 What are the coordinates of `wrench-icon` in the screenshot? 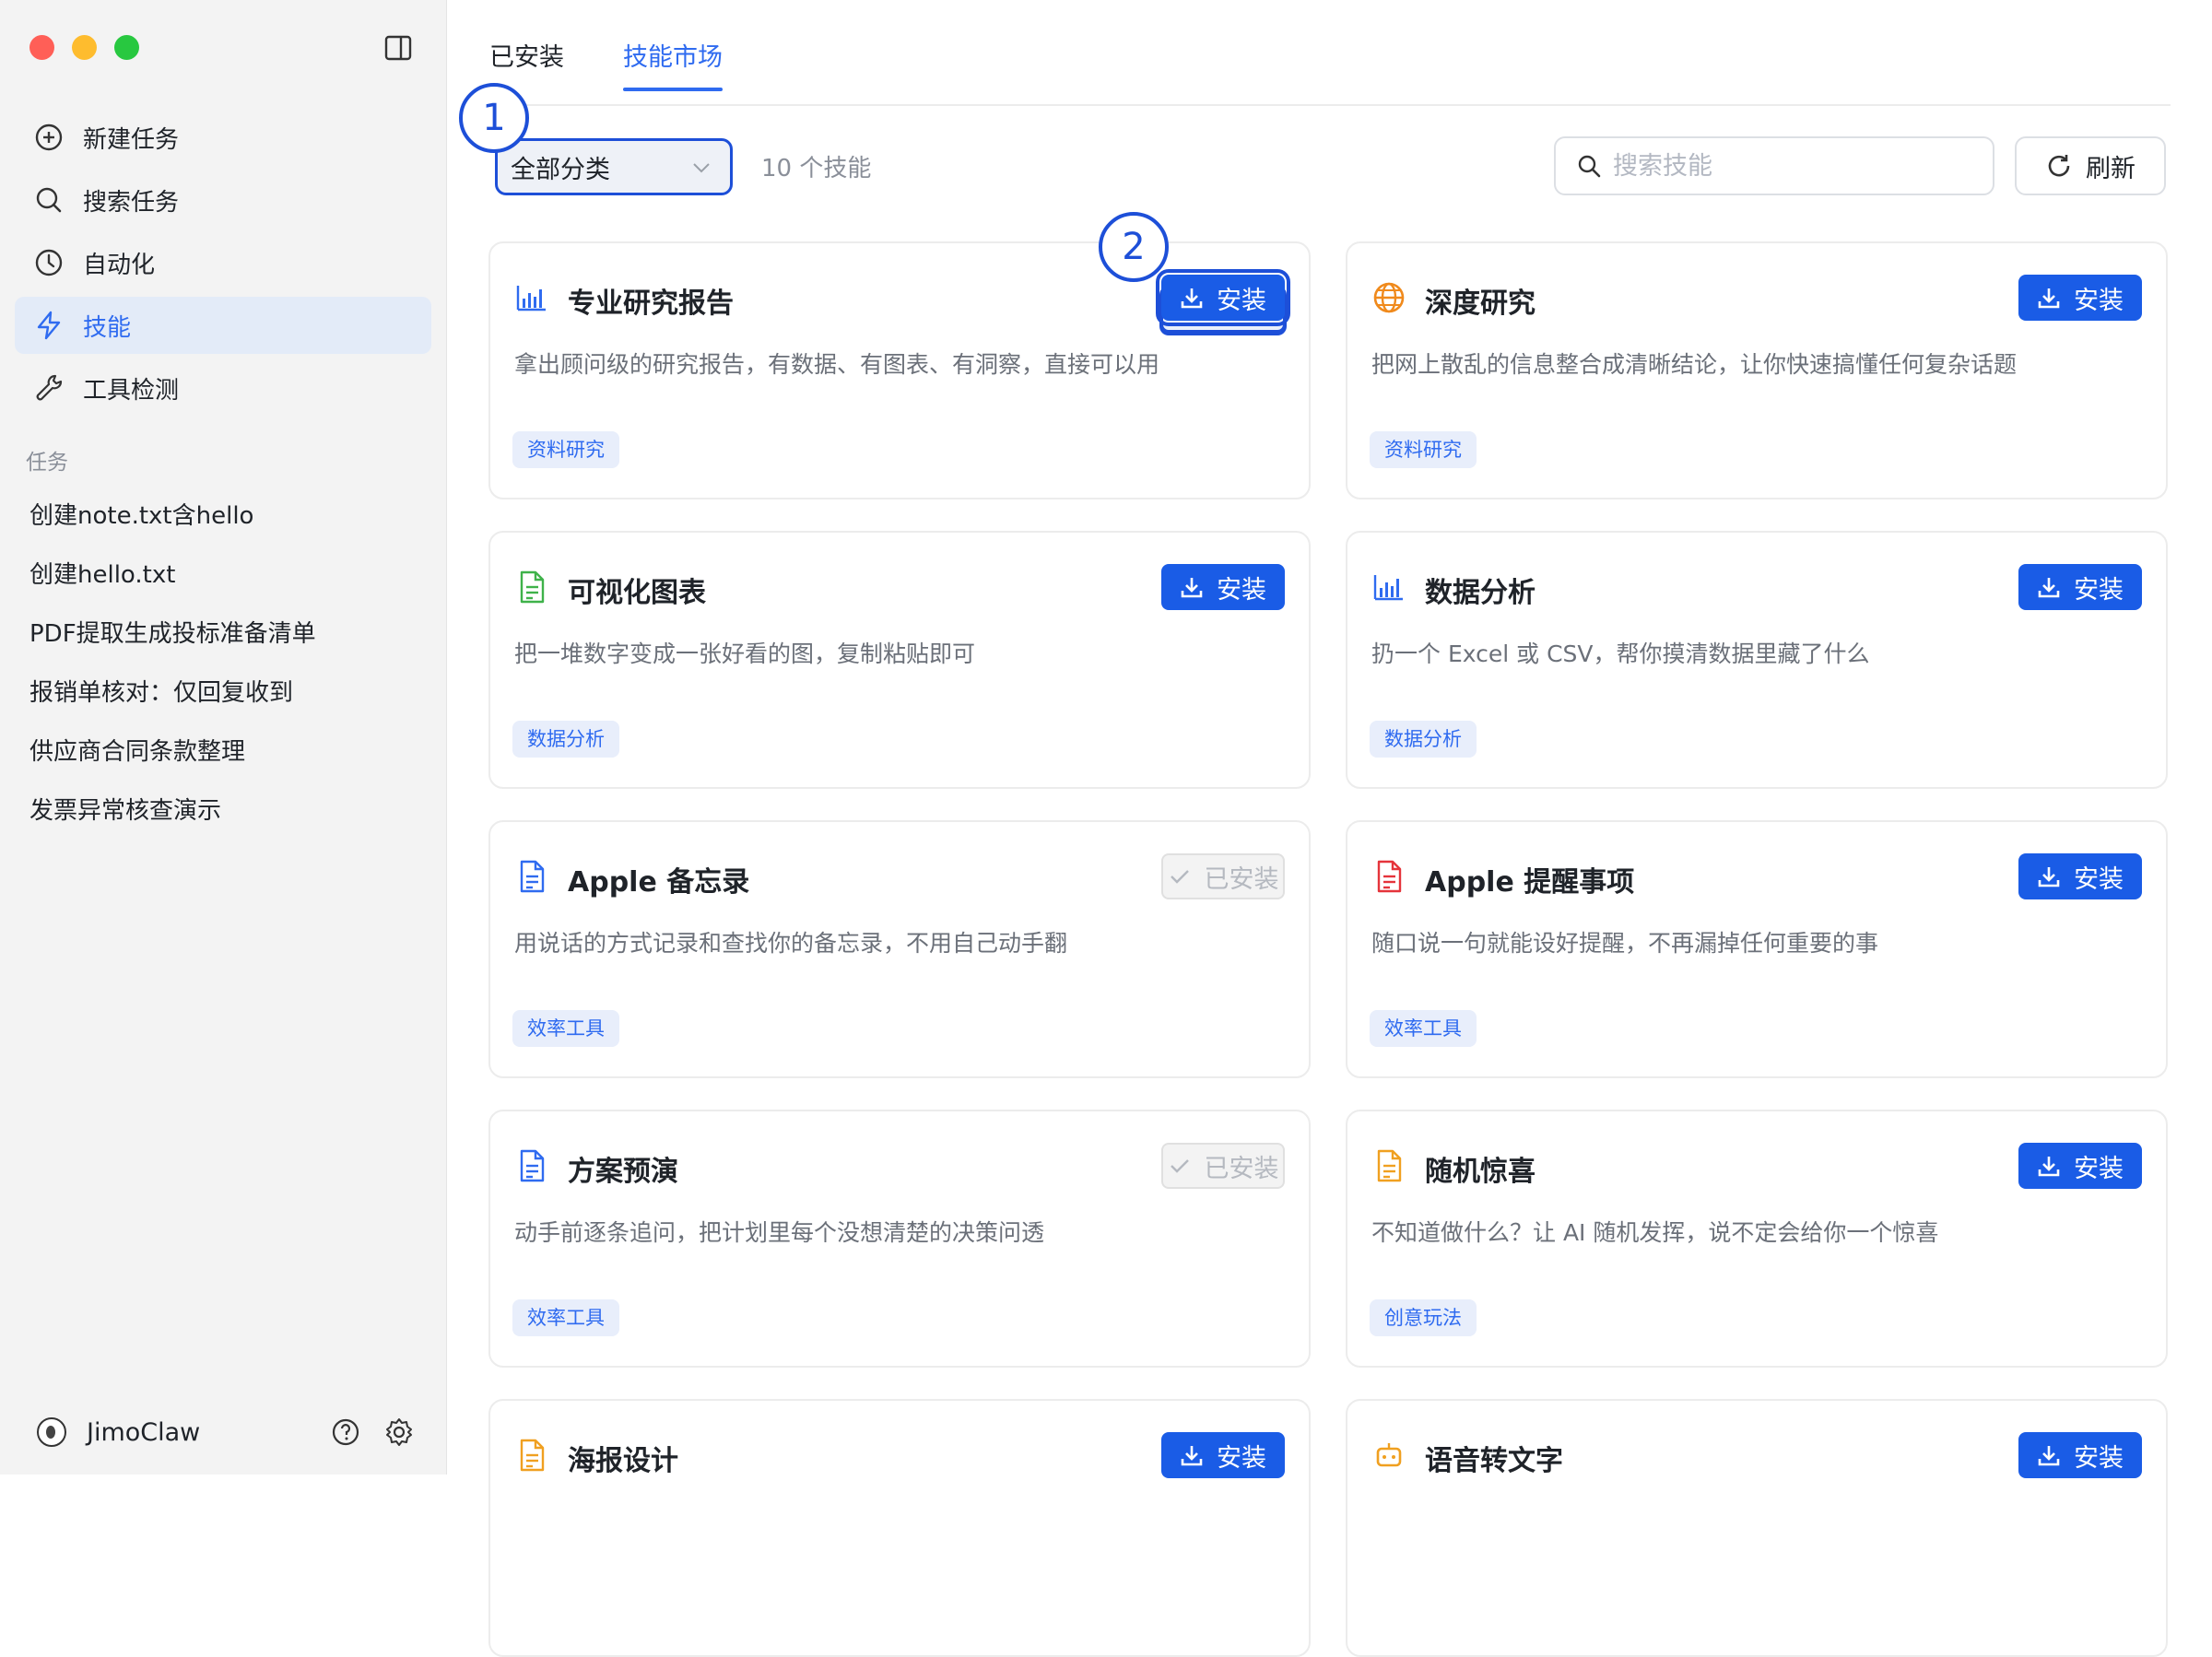 It's located at (49, 387).